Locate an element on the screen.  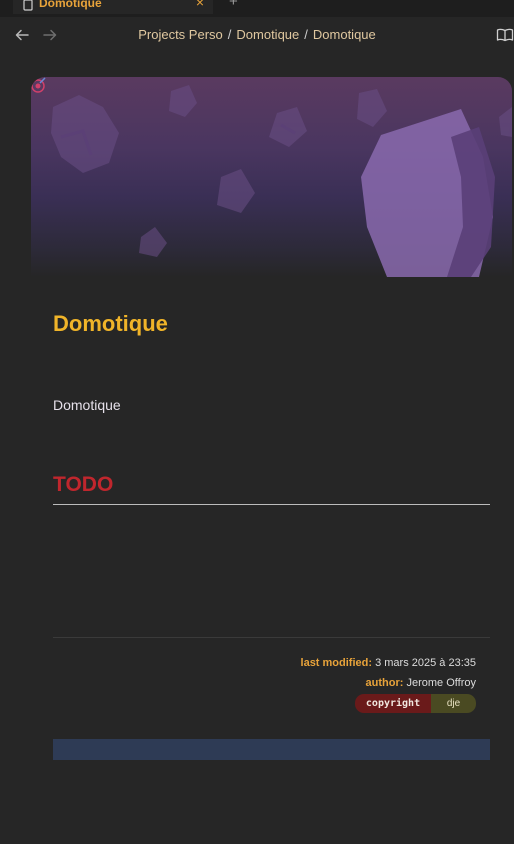
page-title: Domotique is located at coordinates (110, 323).